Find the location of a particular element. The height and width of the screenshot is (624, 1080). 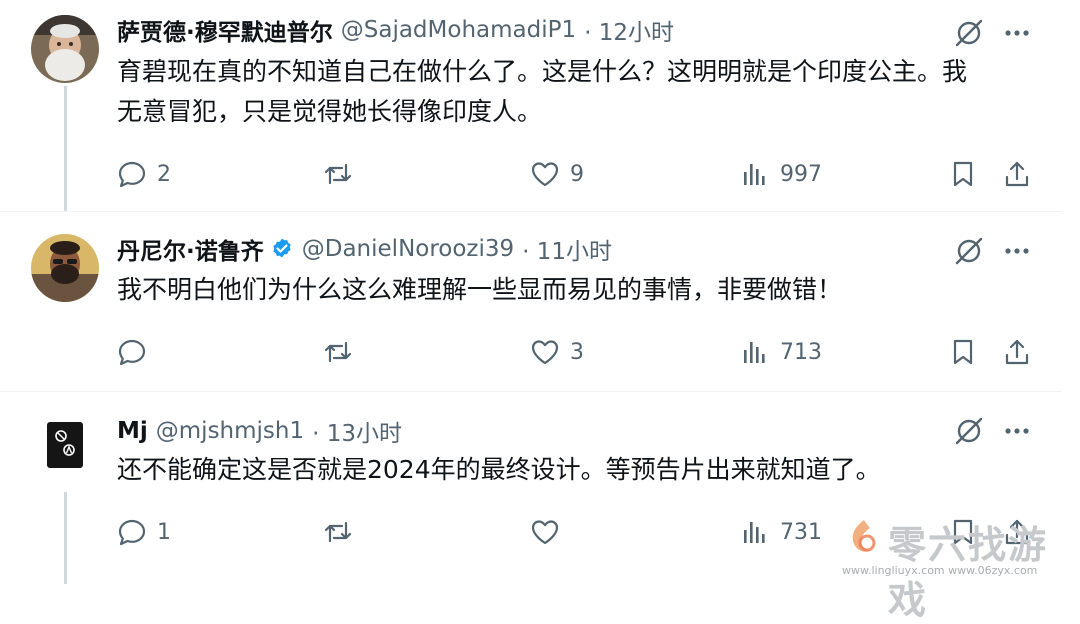

watermark-logo-icon is located at coordinates (864, 536).